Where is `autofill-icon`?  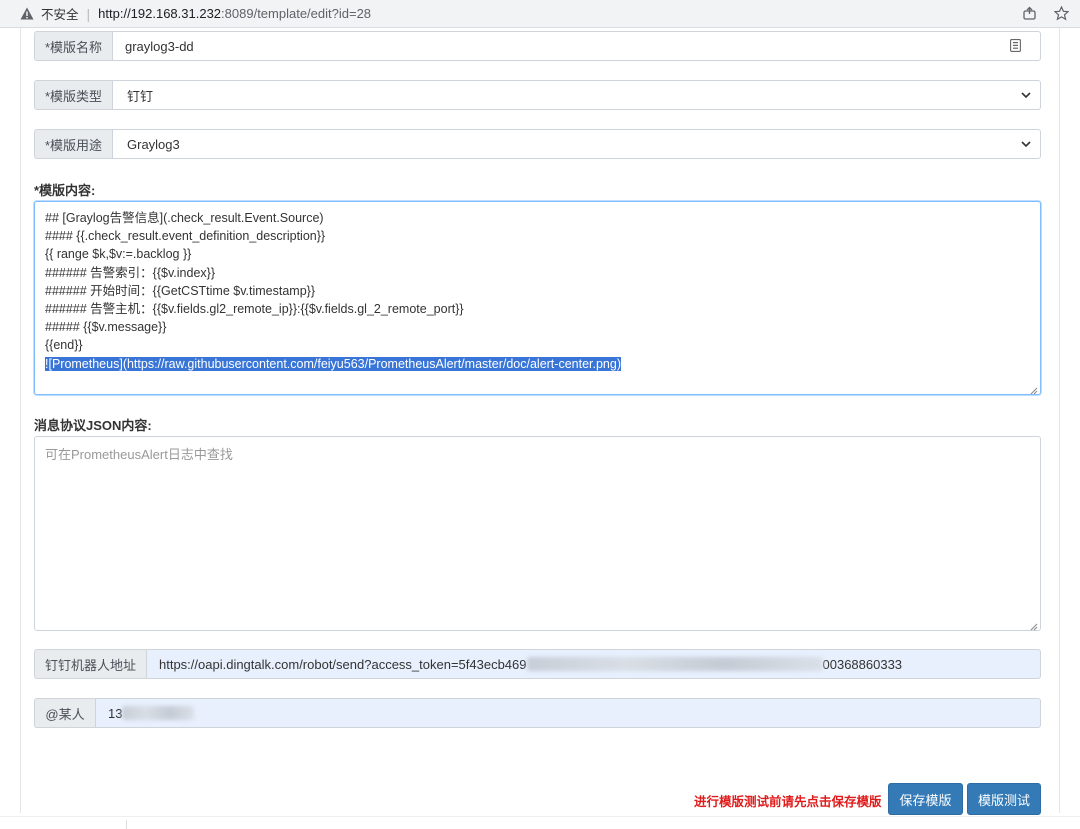
autofill-icon is located at coordinates (1016, 46).